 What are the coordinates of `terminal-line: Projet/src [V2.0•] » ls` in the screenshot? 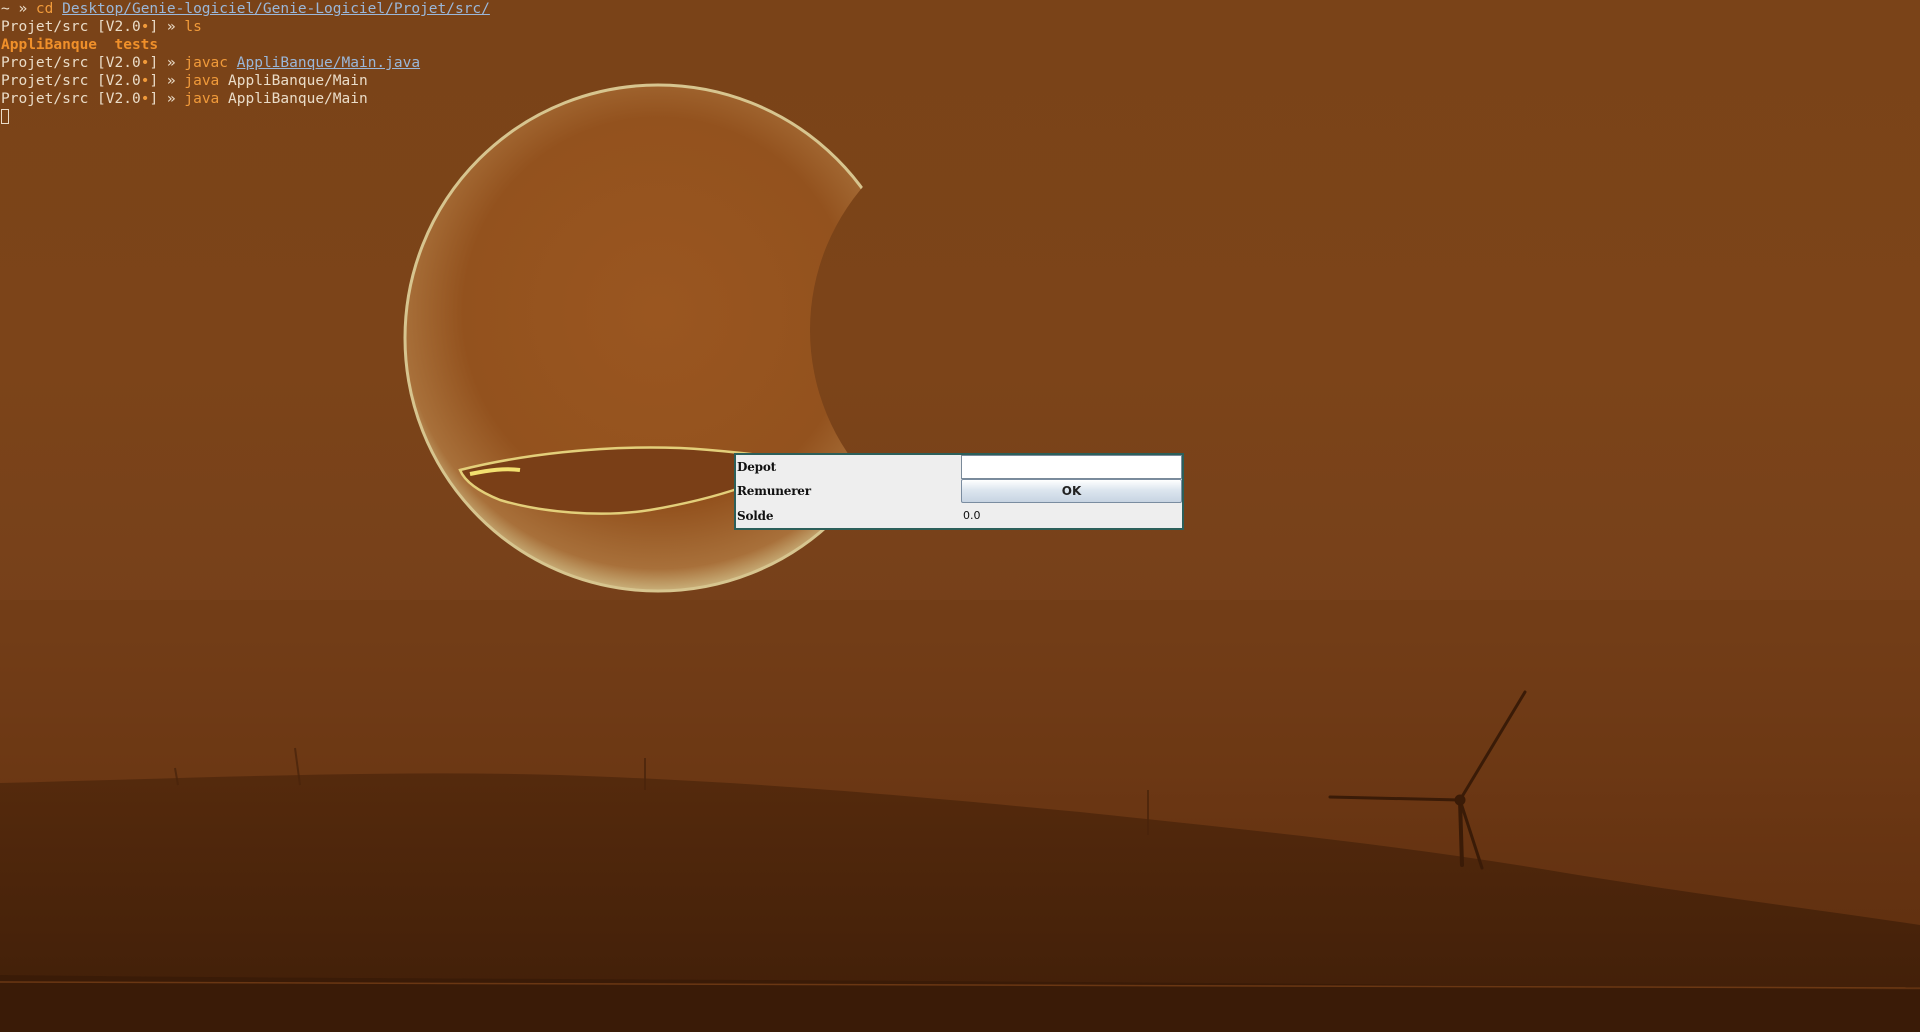 It's located at (960, 27).